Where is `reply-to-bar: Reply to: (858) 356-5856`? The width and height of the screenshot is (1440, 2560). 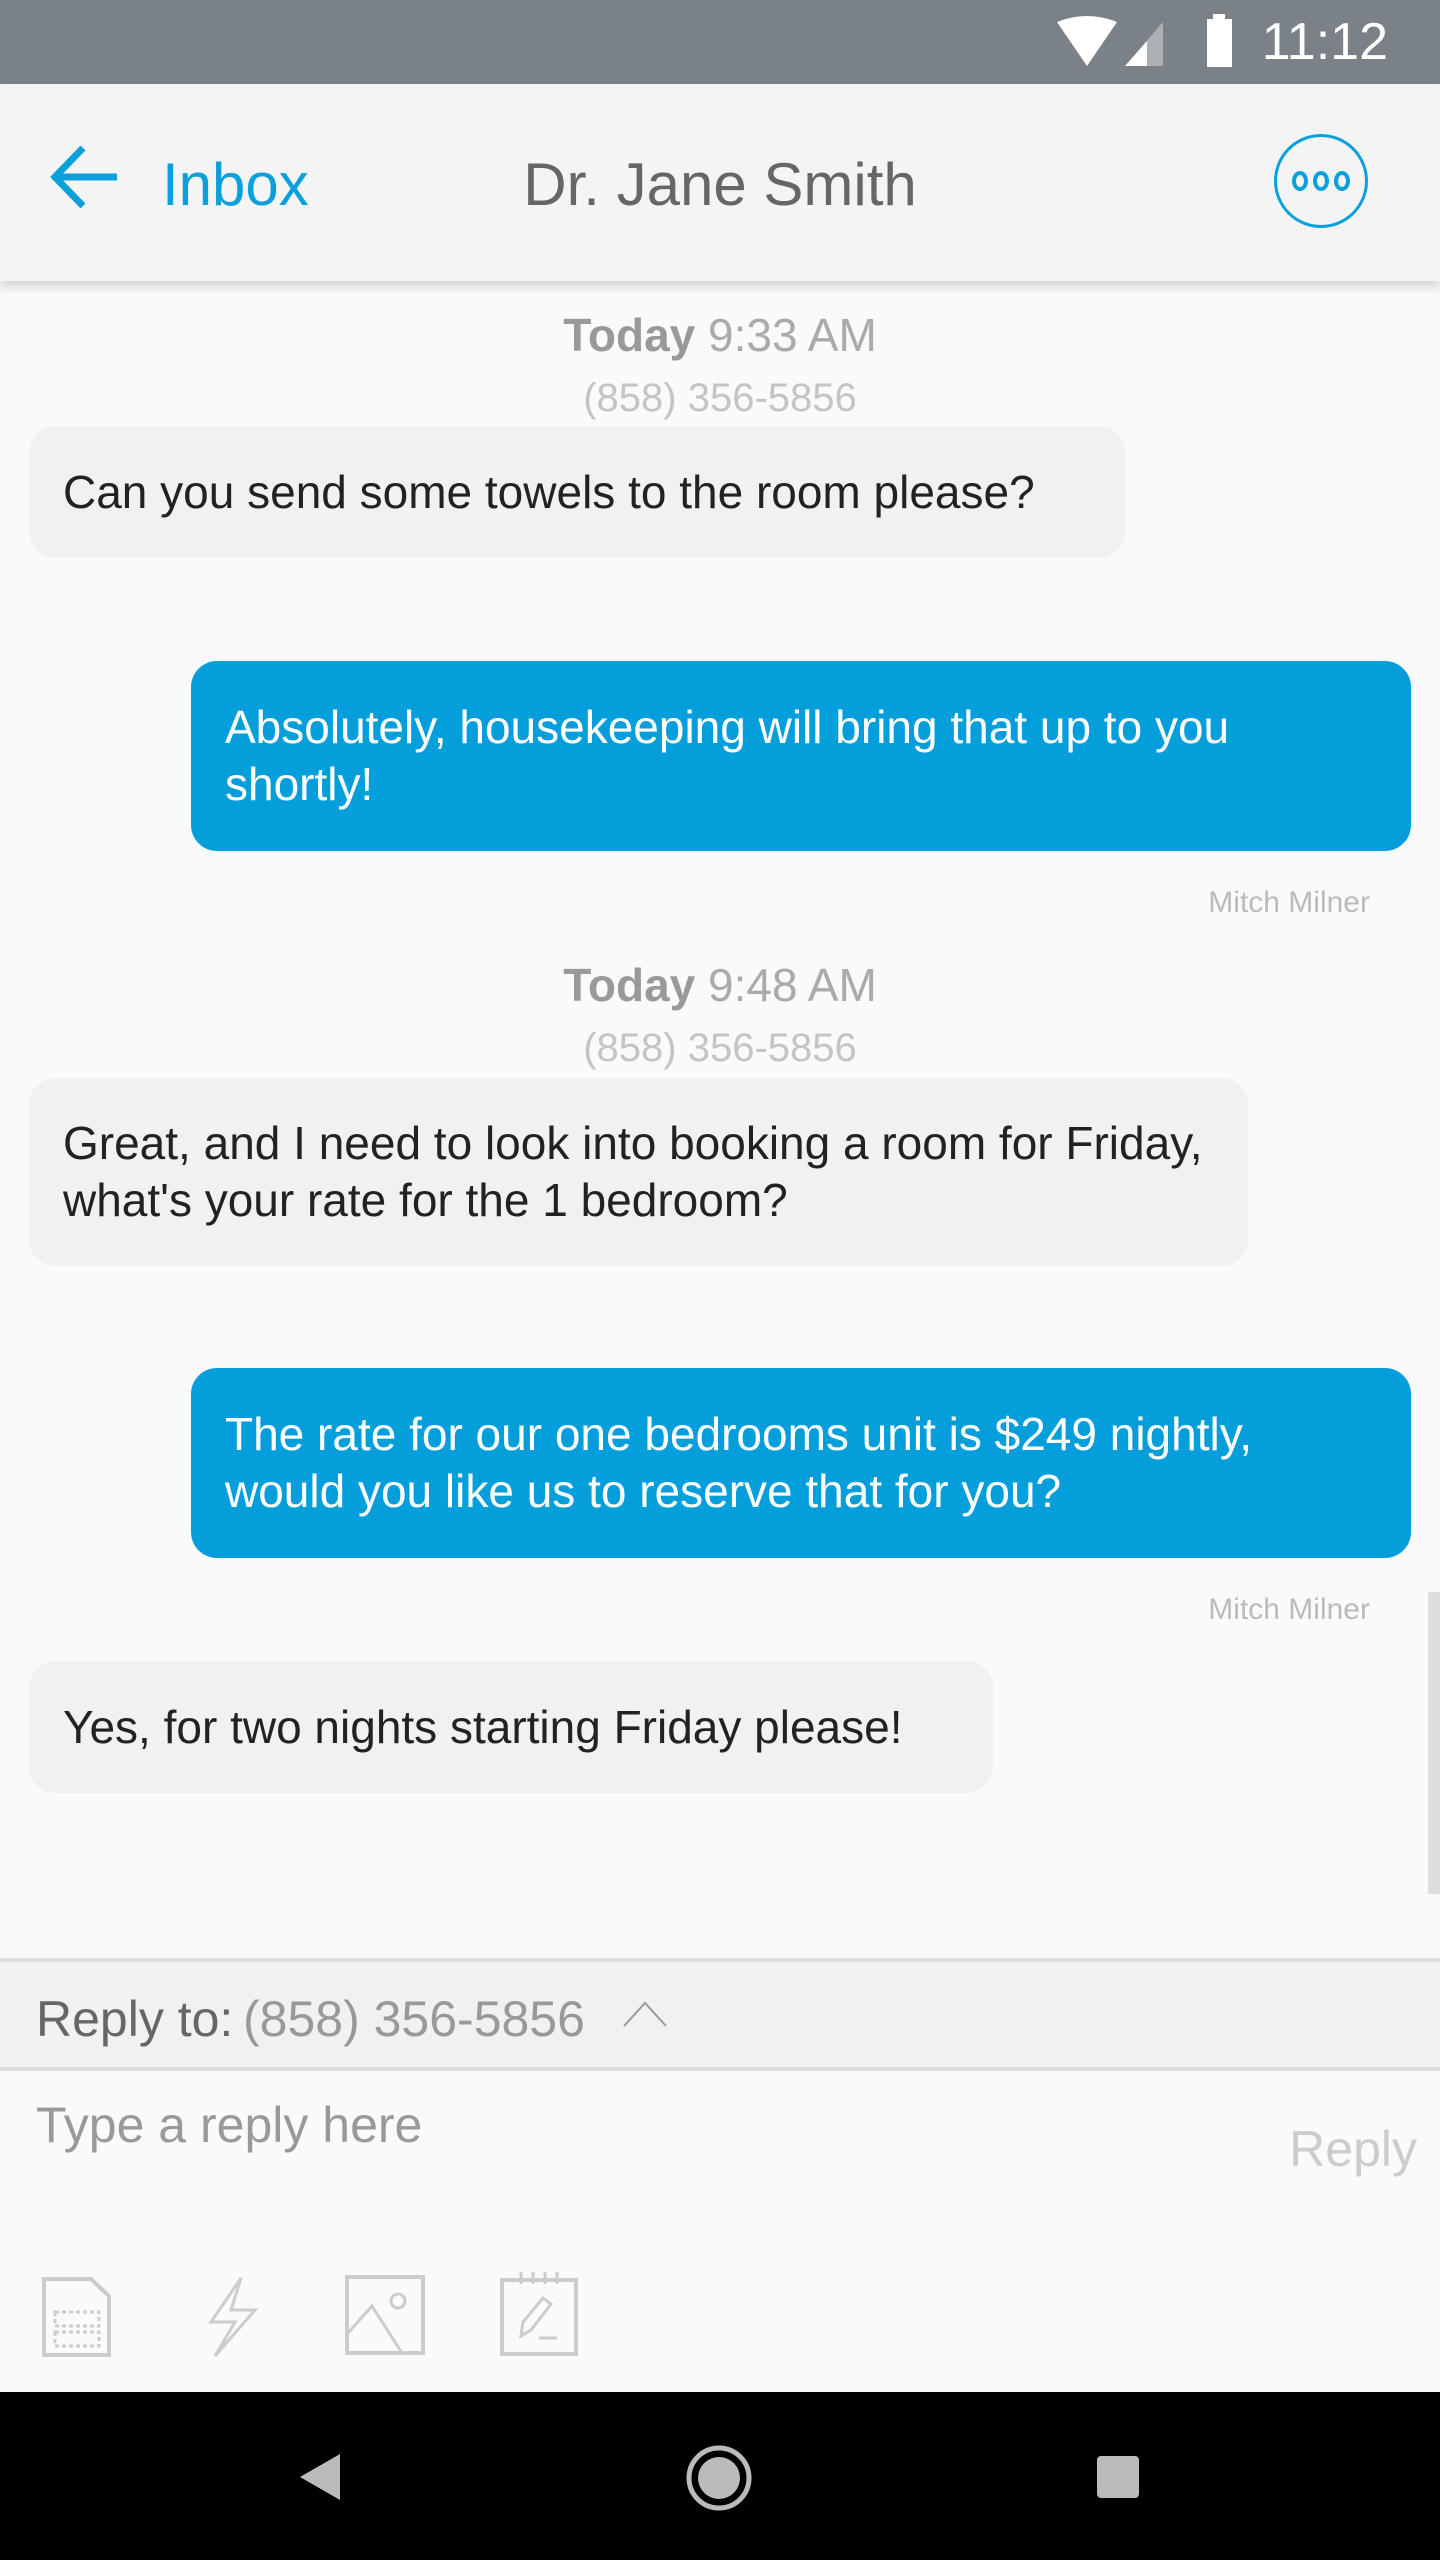 reply-to-bar: Reply to: (858) 356-5856 is located at coordinates (720, 2014).